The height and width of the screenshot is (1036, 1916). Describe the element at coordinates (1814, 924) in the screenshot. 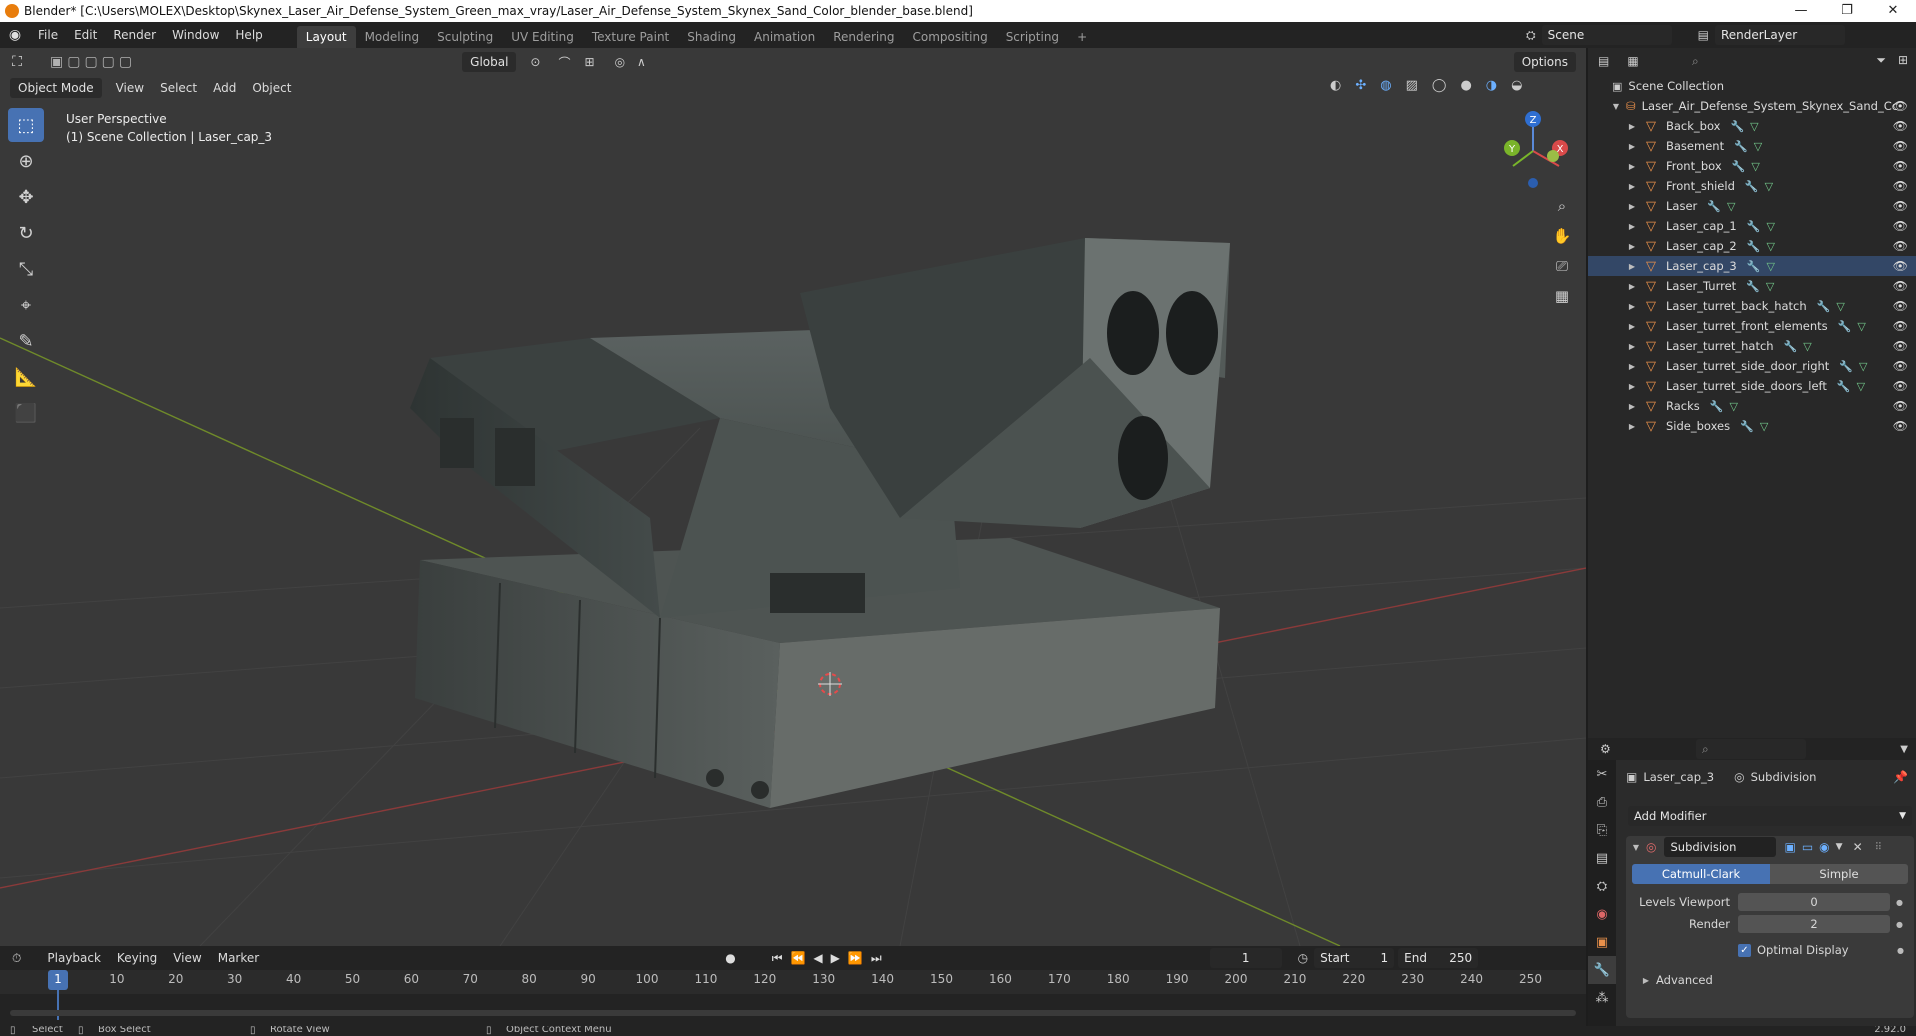

I see `render-levels-field: 2` at that location.